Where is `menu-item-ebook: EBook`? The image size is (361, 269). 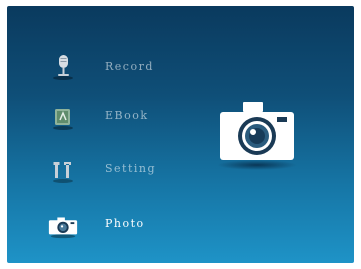
menu-item-ebook: EBook is located at coordinates (107, 117).